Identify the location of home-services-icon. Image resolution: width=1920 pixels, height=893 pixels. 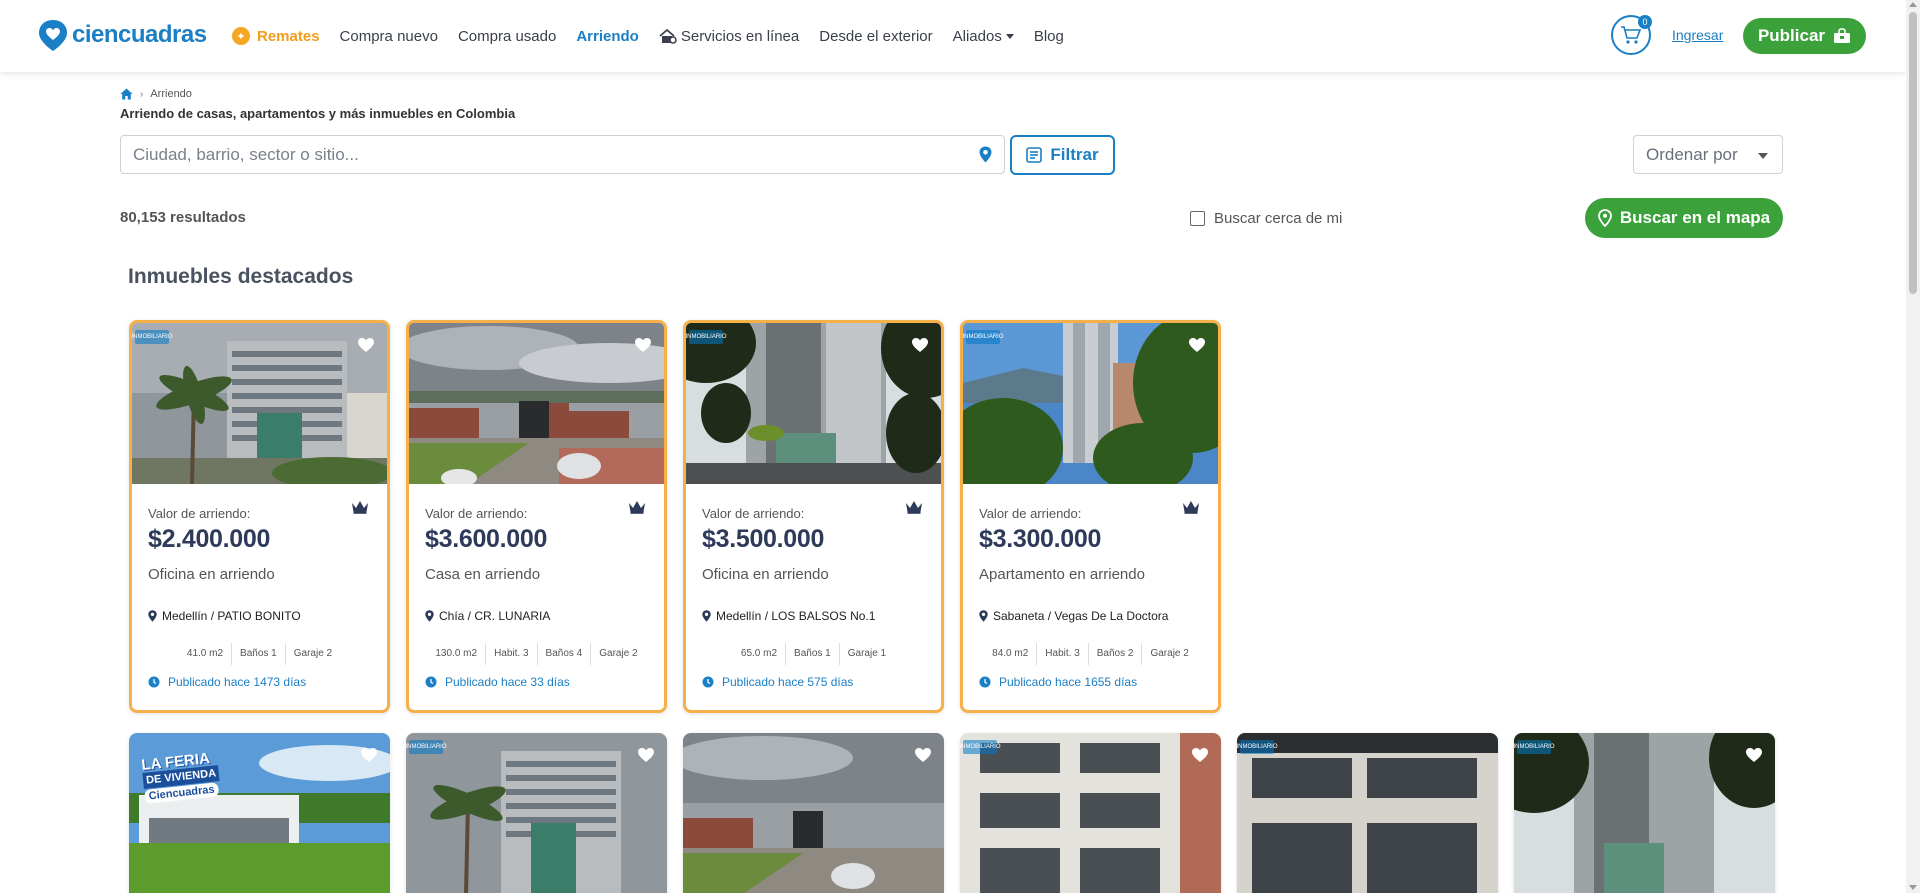
(668, 36).